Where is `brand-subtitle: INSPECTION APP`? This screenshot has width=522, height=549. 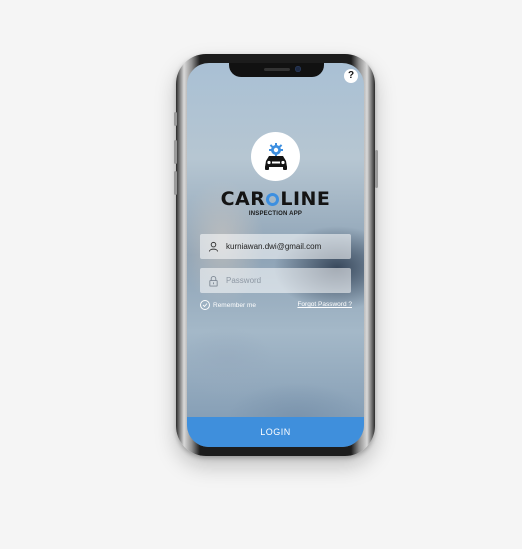 brand-subtitle: INSPECTION APP is located at coordinates (275, 214).